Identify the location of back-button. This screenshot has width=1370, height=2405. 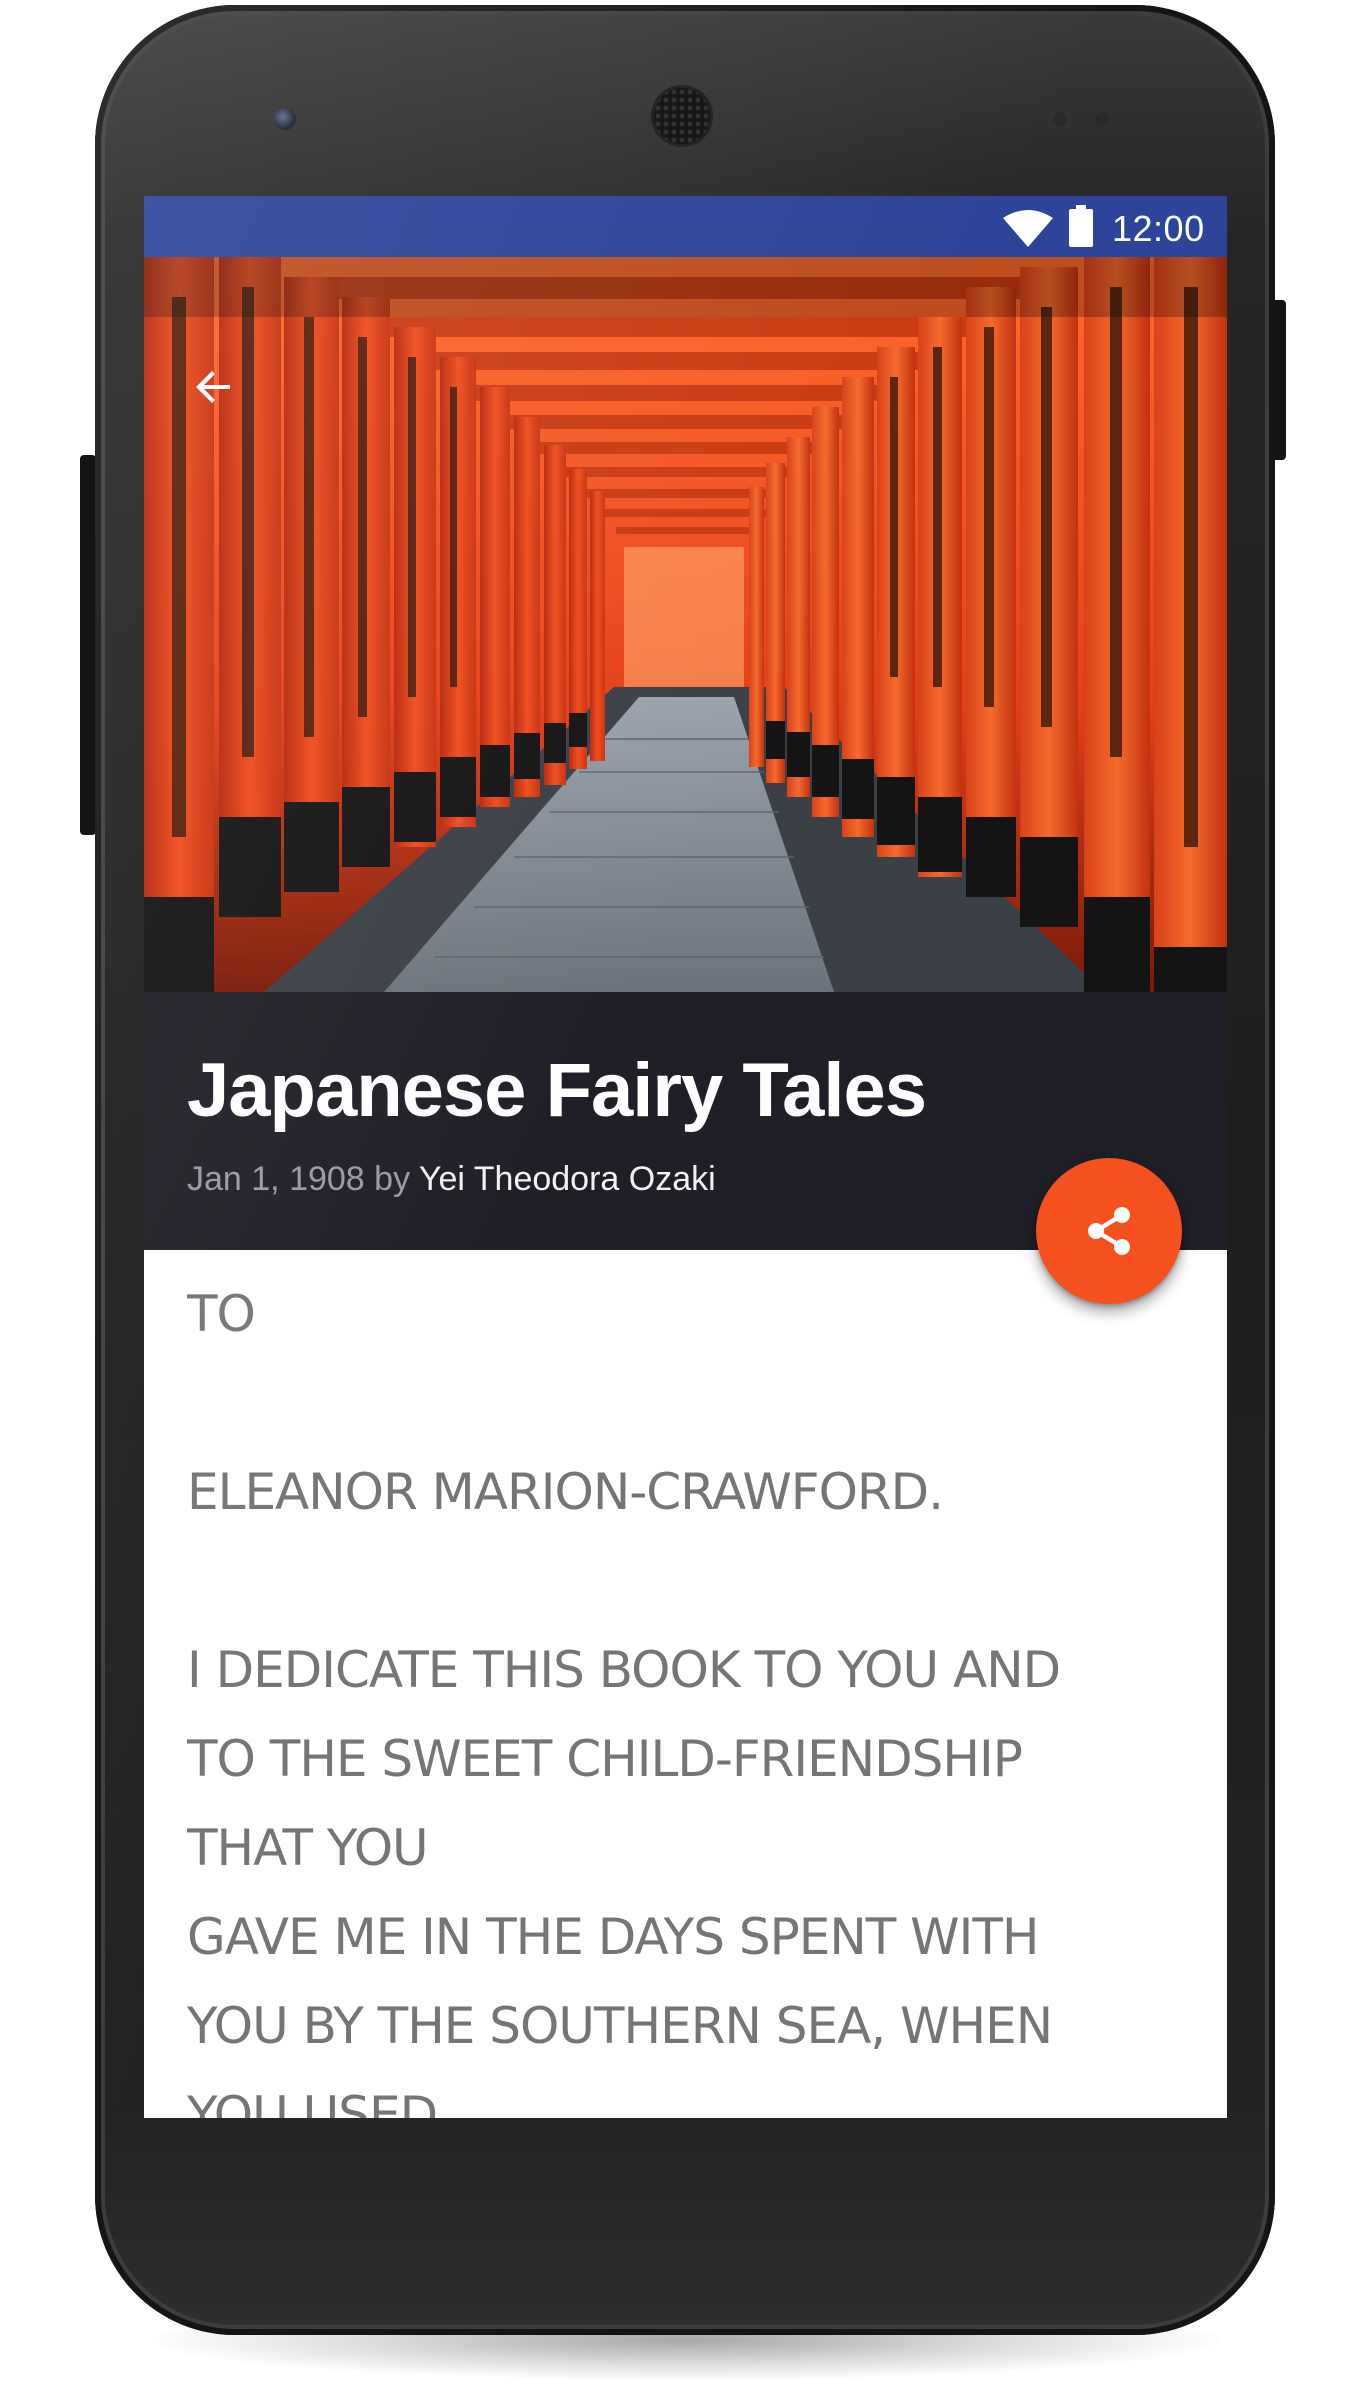
(214, 387).